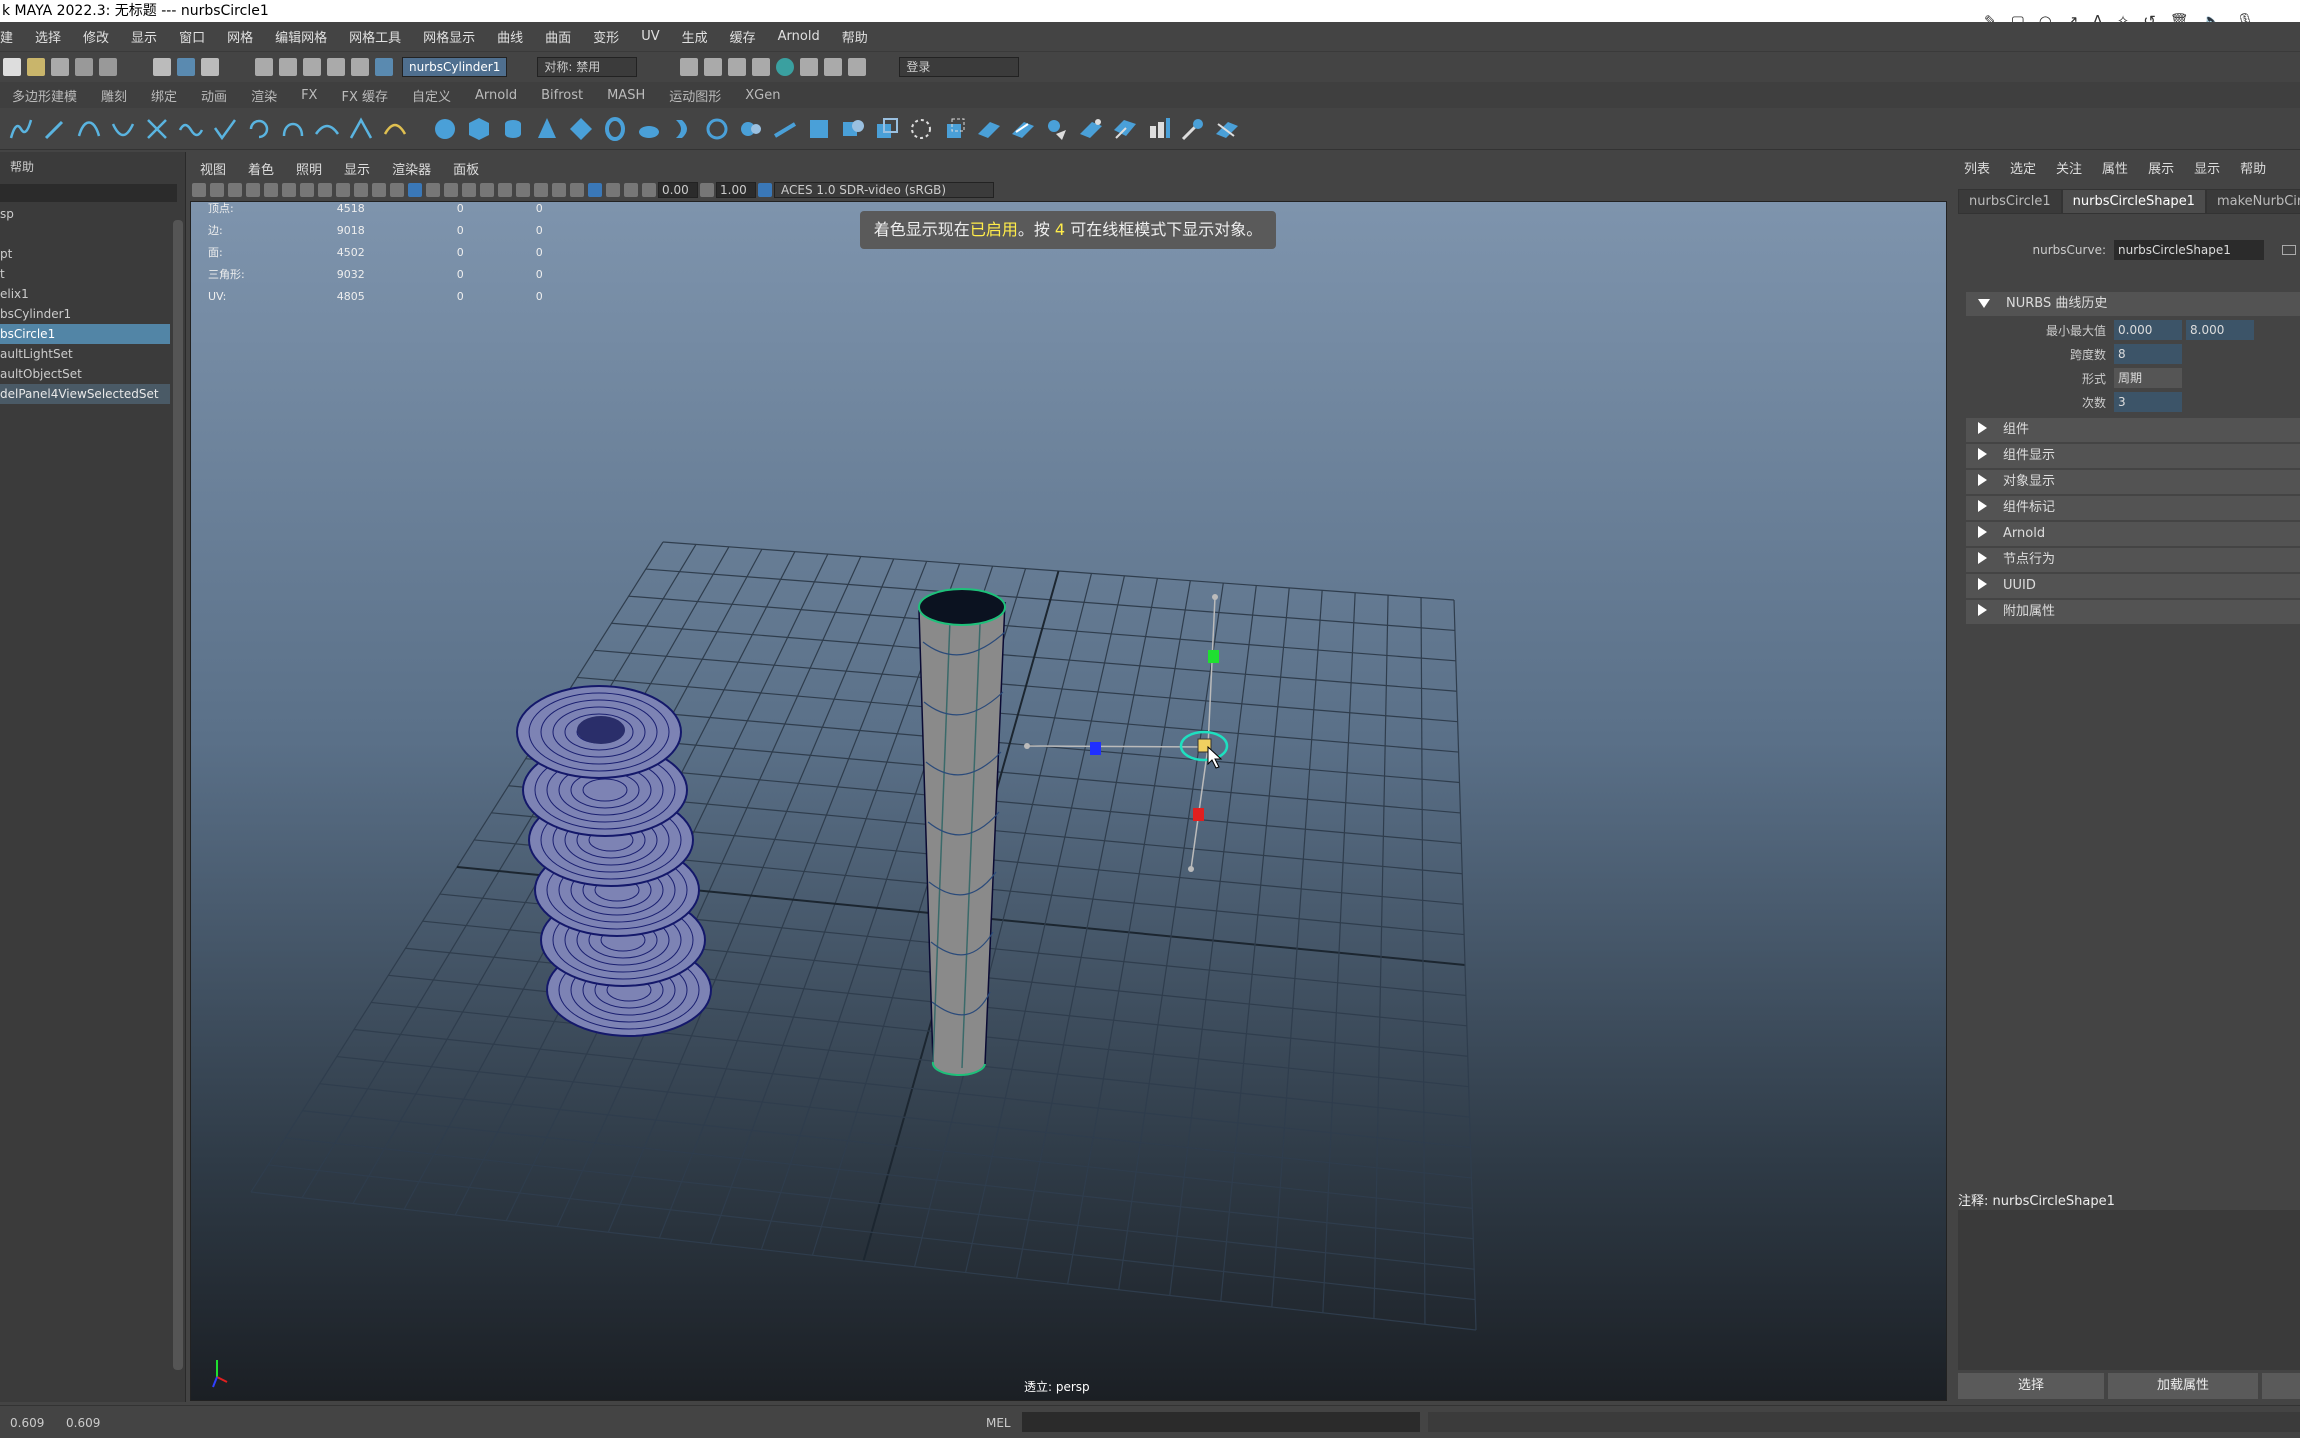 The width and height of the screenshot is (2300, 1438). Describe the element at coordinates (466, 168) in the screenshot. I see `viewport-menu-item: 面板` at that location.